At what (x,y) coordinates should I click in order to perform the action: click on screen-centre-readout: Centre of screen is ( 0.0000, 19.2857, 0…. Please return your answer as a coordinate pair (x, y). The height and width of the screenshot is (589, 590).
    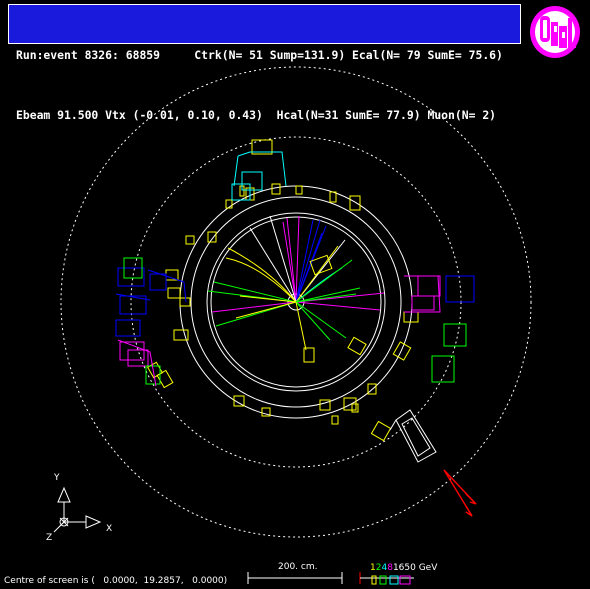
    Looking at the image, I should click on (116, 581).